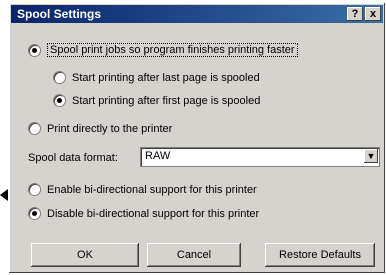 The image size is (386, 275). What do you see at coordinates (197, 14) in the screenshot?
I see `title-bar: Spool Settings ? x` at bounding box center [197, 14].